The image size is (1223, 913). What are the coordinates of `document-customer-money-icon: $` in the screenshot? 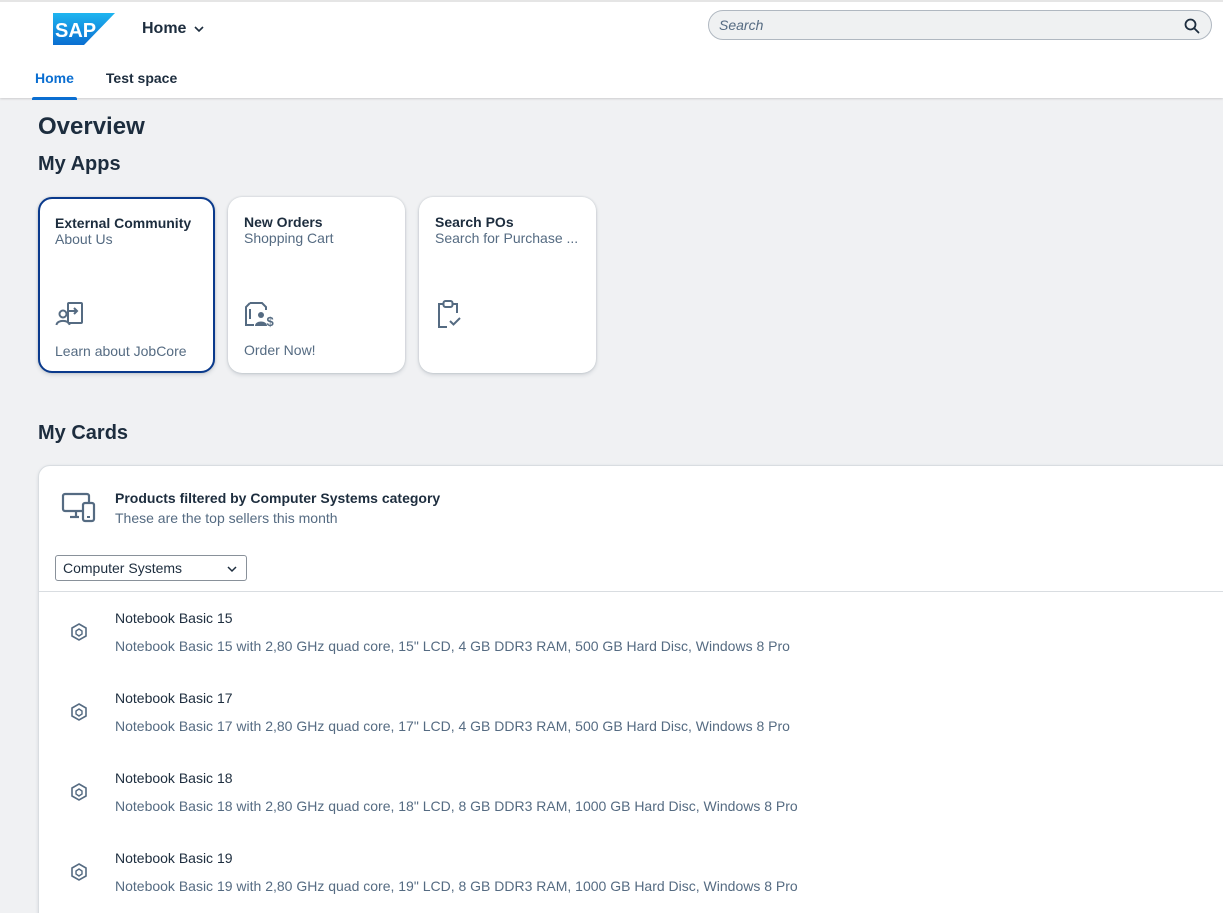 It's located at (260, 315).